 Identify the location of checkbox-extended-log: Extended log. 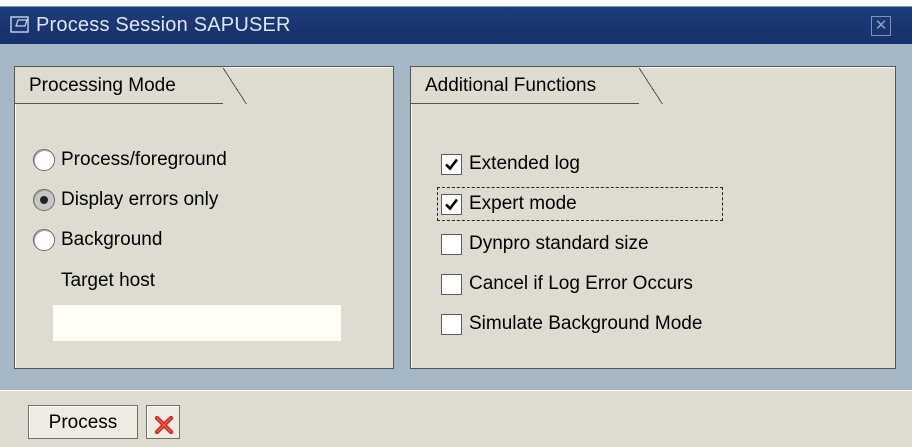
(510, 164).